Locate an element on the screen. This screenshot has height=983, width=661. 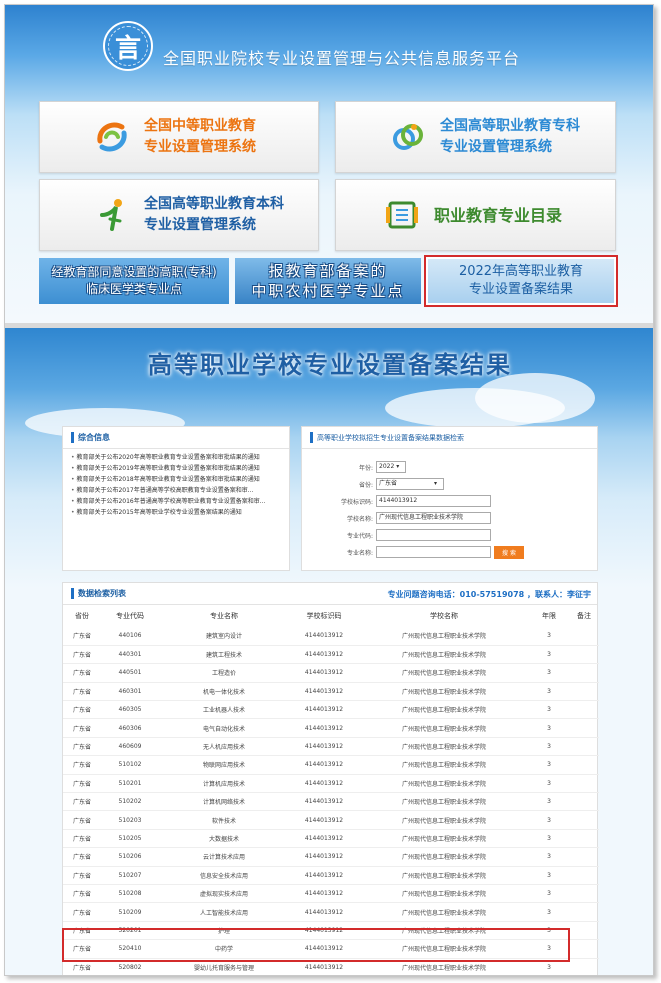
news-link: 教育部关于公布2019年高等职业教育专业设置备案和审批结果的通知 is located at coordinates (181, 468).